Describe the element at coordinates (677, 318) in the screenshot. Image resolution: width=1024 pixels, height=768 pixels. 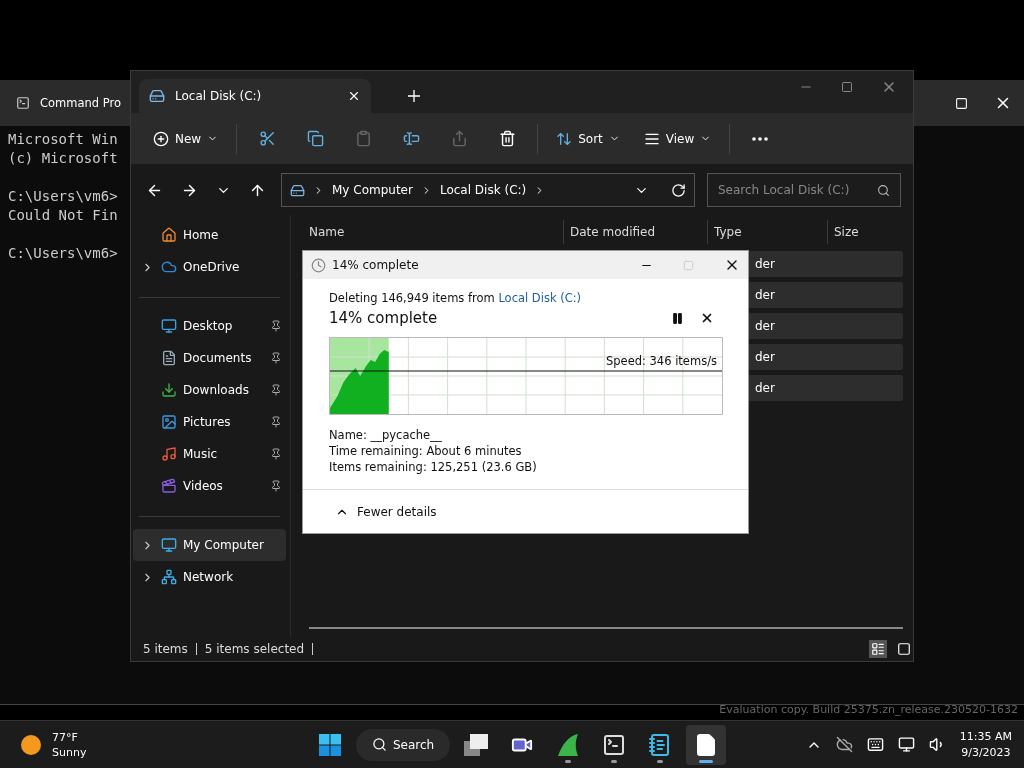
I see `pause-icon` at that location.